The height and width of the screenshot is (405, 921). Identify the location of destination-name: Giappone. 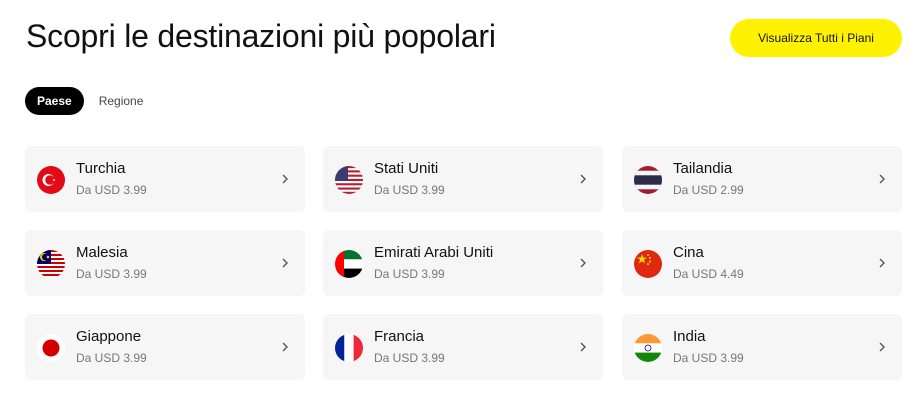
(109, 336).